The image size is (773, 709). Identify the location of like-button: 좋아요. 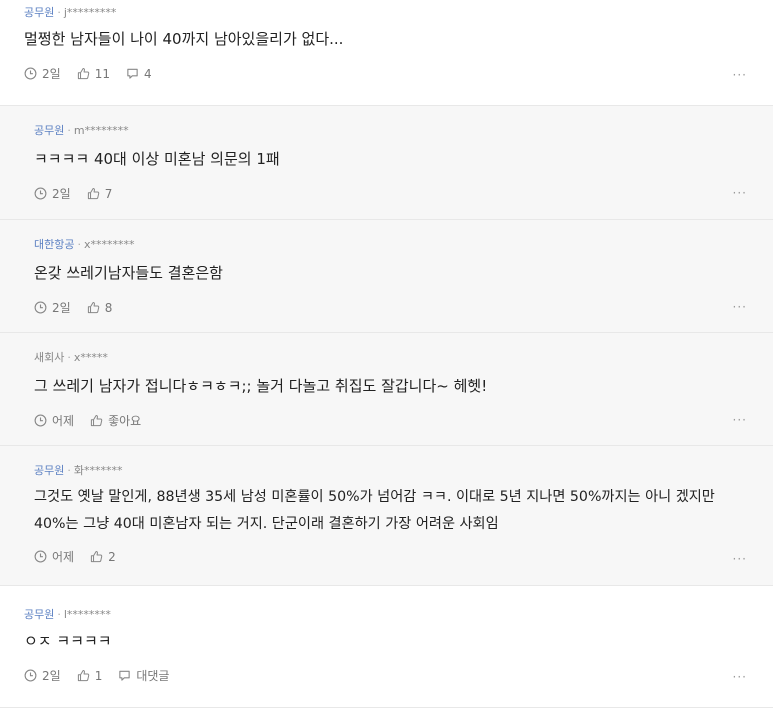
(115, 420).